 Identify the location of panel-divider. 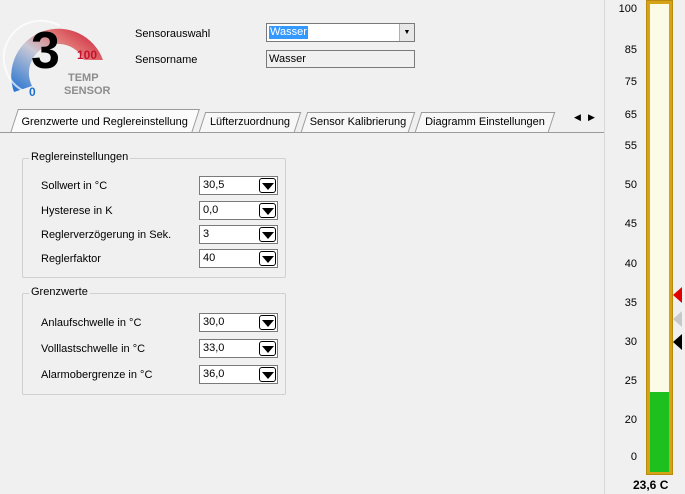
(604, 247).